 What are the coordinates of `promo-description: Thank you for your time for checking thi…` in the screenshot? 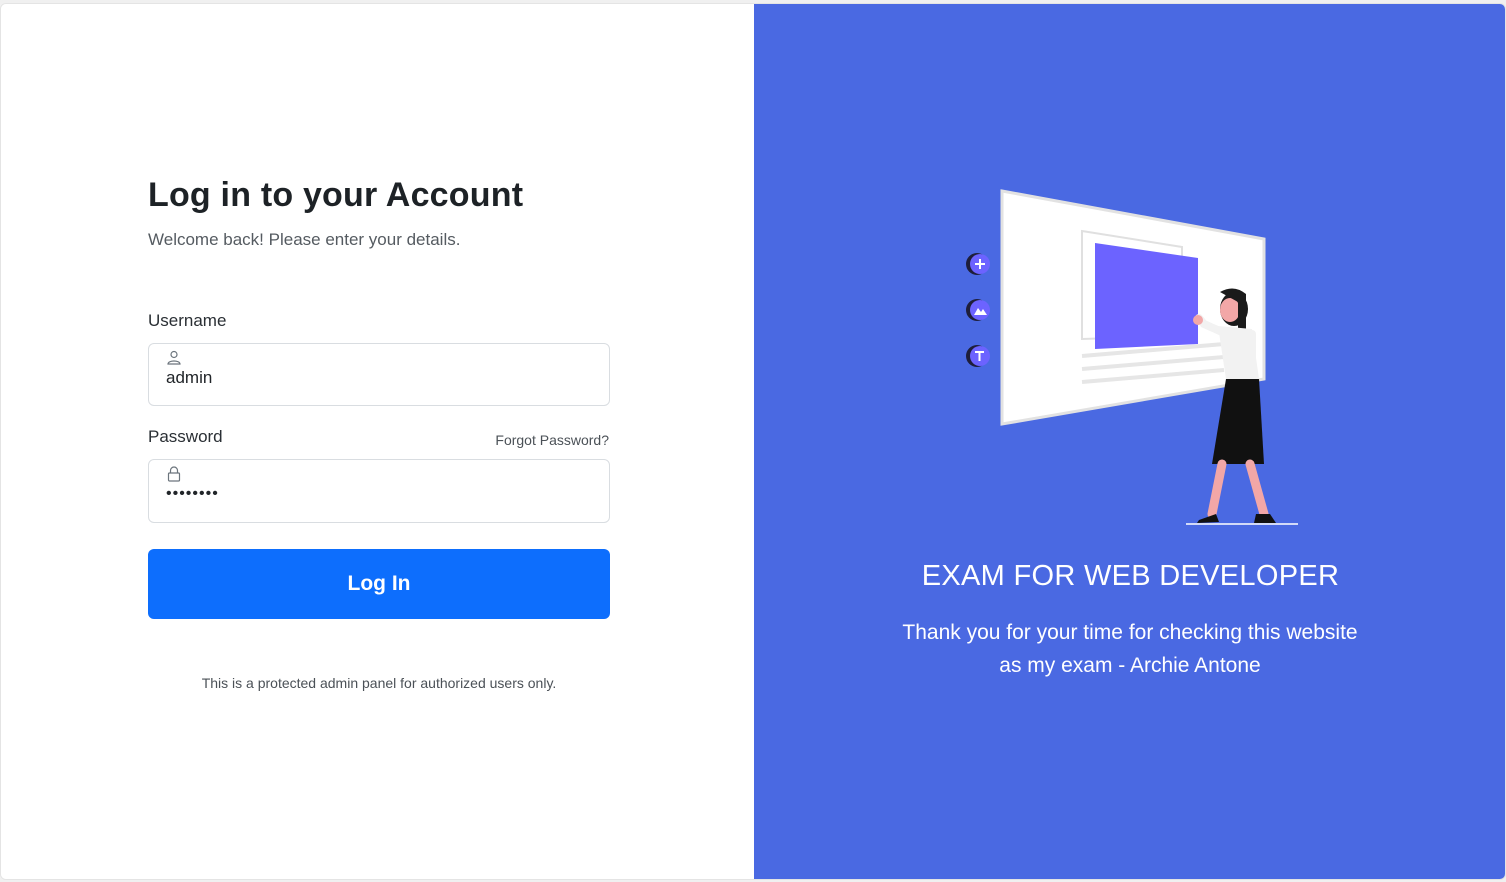 It's located at (1130, 649).